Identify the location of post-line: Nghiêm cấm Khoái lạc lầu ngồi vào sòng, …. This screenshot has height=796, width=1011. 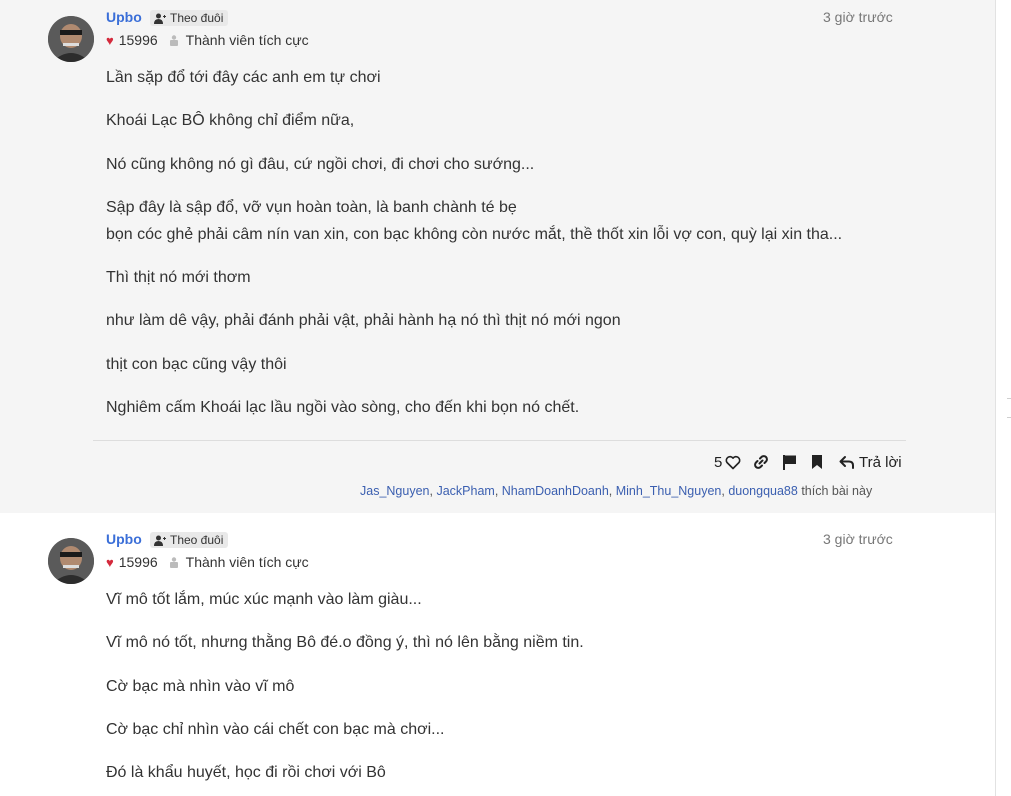
(343, 407).